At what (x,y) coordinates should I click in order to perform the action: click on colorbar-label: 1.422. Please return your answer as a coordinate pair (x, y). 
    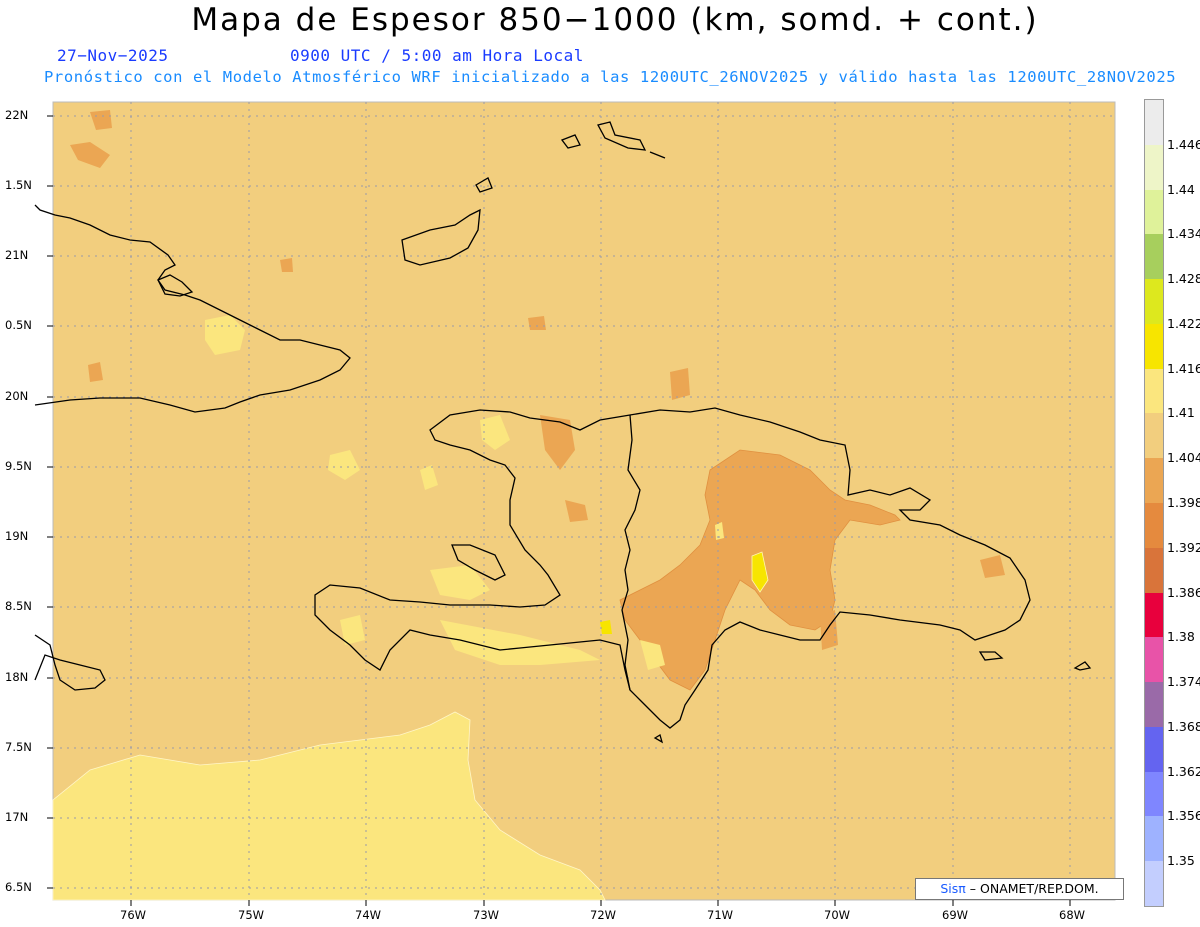
    Looking at the image, I should click on (1183, 323).